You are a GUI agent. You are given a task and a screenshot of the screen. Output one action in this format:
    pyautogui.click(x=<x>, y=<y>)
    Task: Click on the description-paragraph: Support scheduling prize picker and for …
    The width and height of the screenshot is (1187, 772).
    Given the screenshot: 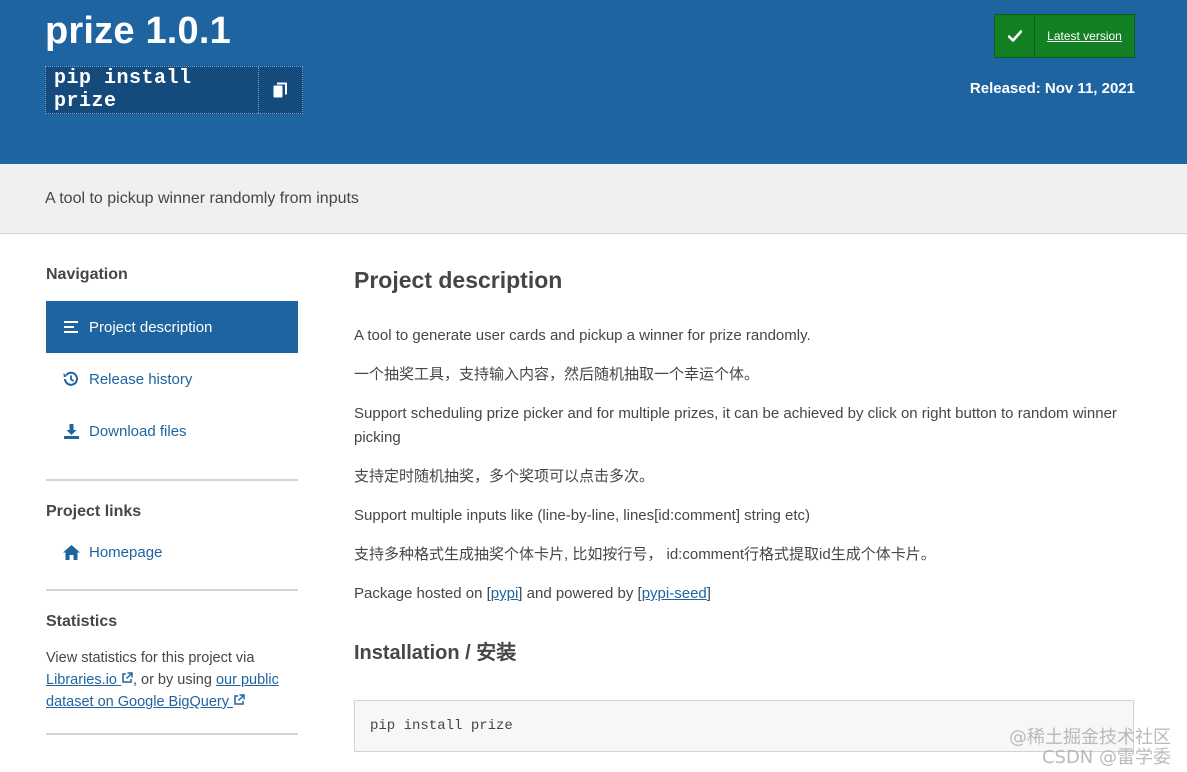 What is the action you would take?
    pyautogui.click(x=735, y=425)
    